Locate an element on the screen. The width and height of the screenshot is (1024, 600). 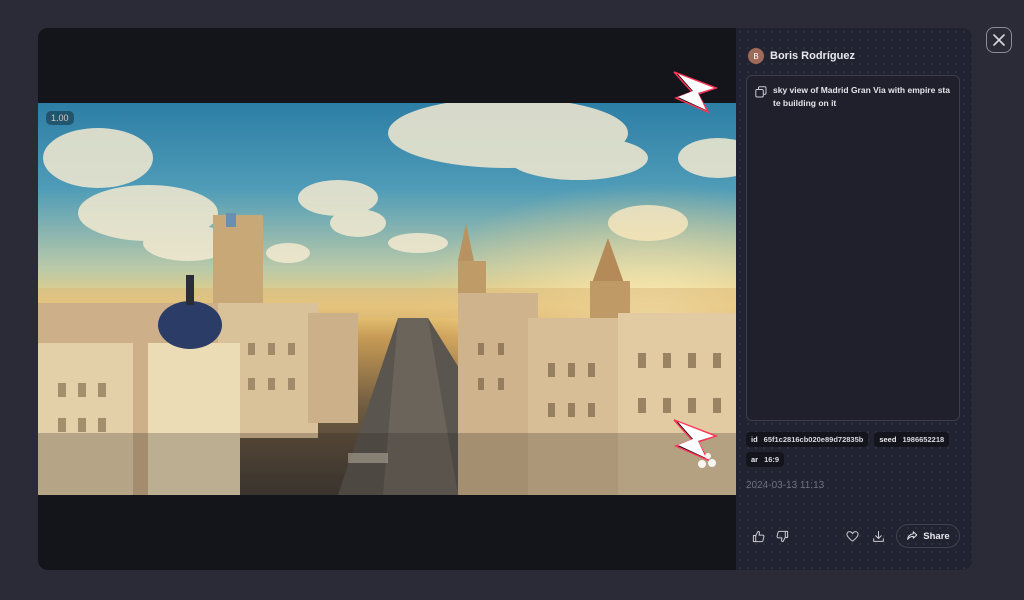
download-button is located at coordinates (878, 536).